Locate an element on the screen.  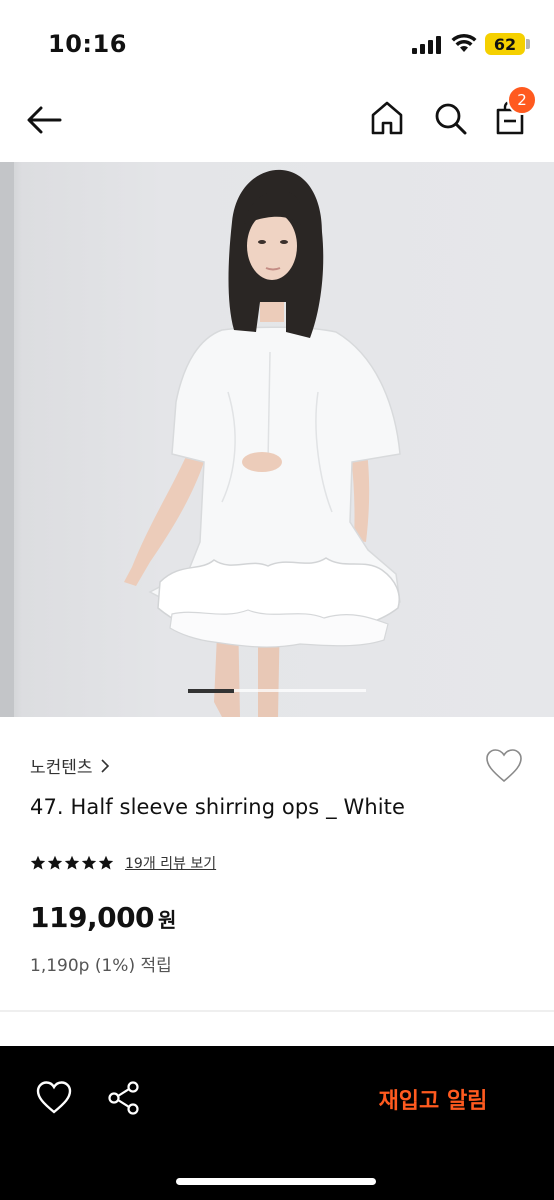
search-icon is located at coordinates (450, 118).